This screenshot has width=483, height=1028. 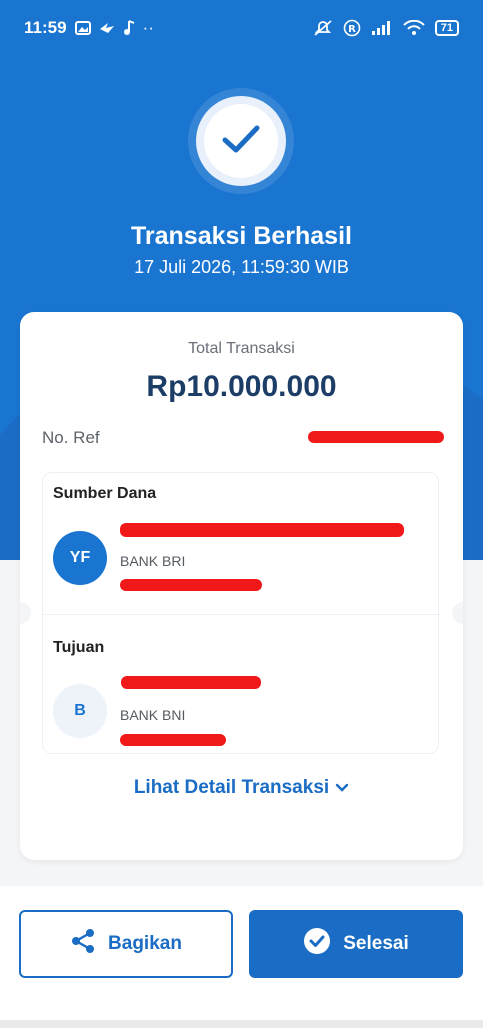 What do you see at coordinates (317, 944) in the screenshot?
I see `check-circle-icon` at bounding box center [317, 944].